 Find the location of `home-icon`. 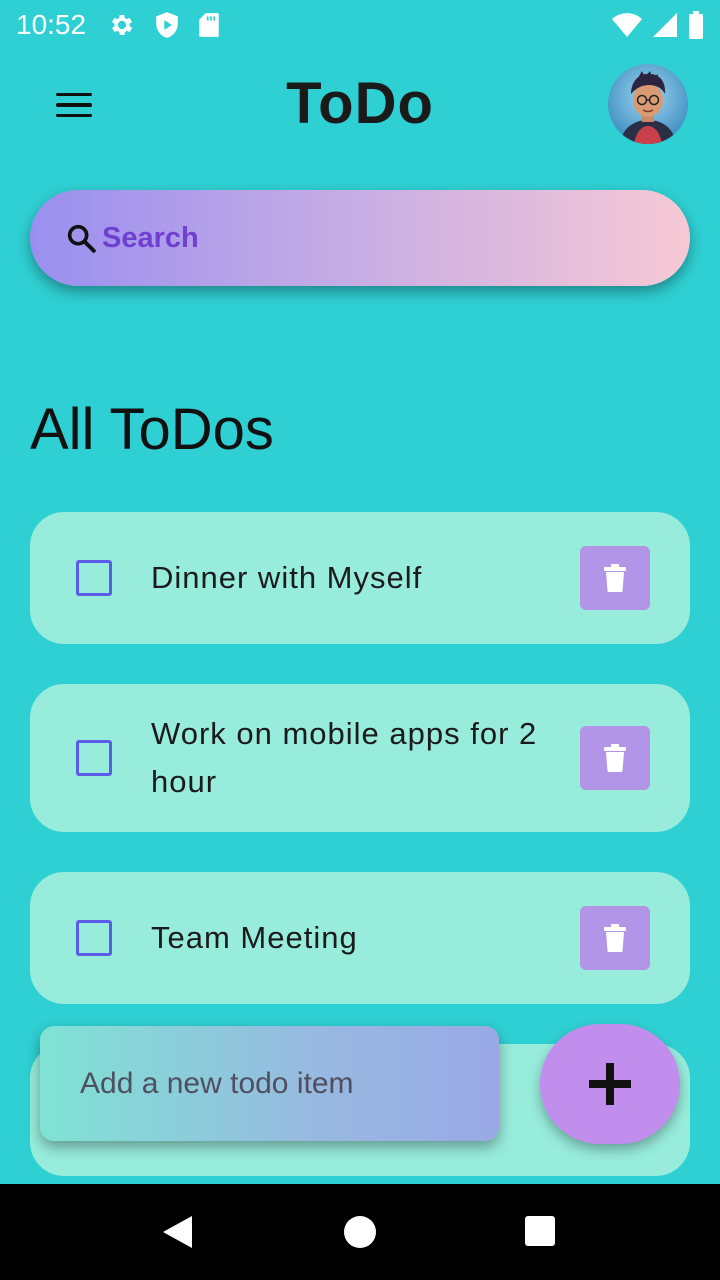

home-icon is located at coordinates (360, 1232).